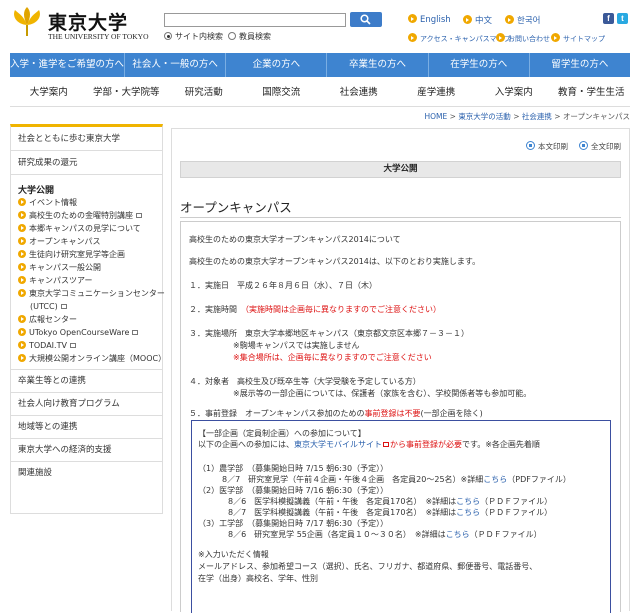 This screenshot has height=613, width=640. What do you see at coordinates (338, 444) in the screenshot?
I see `mobile-site-link: 東京大学モバイルサイト` at bounding box center [338, 444].